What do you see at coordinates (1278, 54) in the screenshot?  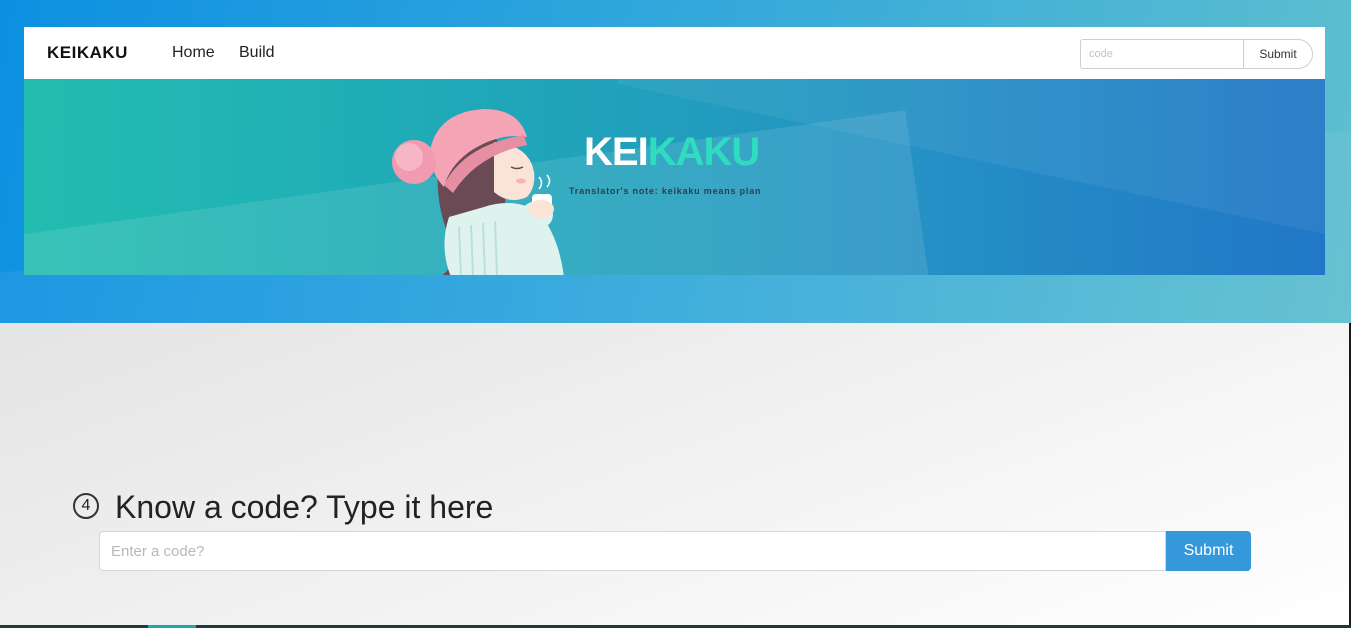 I see `nav-submit-button: Submit` at bounding box center [1278, 54].